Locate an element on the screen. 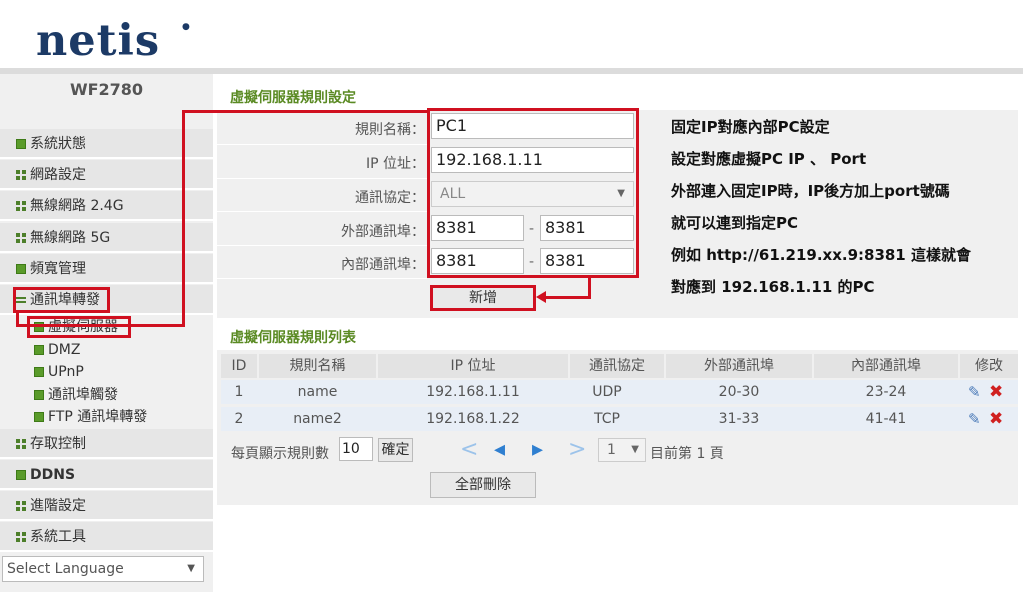 The image size is (1023, 592). delete-all-button: 全部刪除 is located at coordinates (483, 485).